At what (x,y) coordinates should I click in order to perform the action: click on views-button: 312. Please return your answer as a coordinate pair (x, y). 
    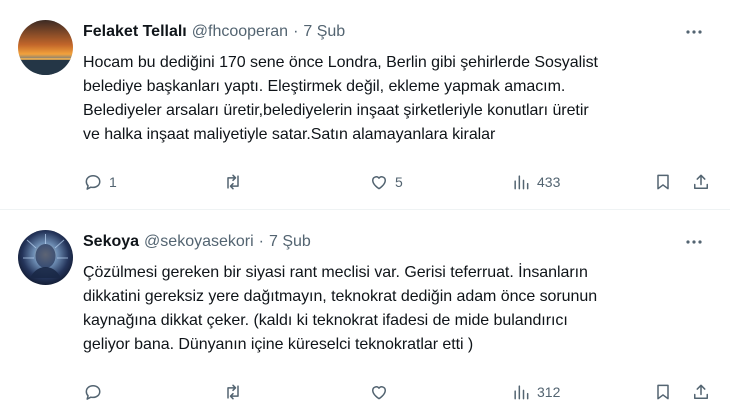
    Looking at the image, I should click on (535, 392).